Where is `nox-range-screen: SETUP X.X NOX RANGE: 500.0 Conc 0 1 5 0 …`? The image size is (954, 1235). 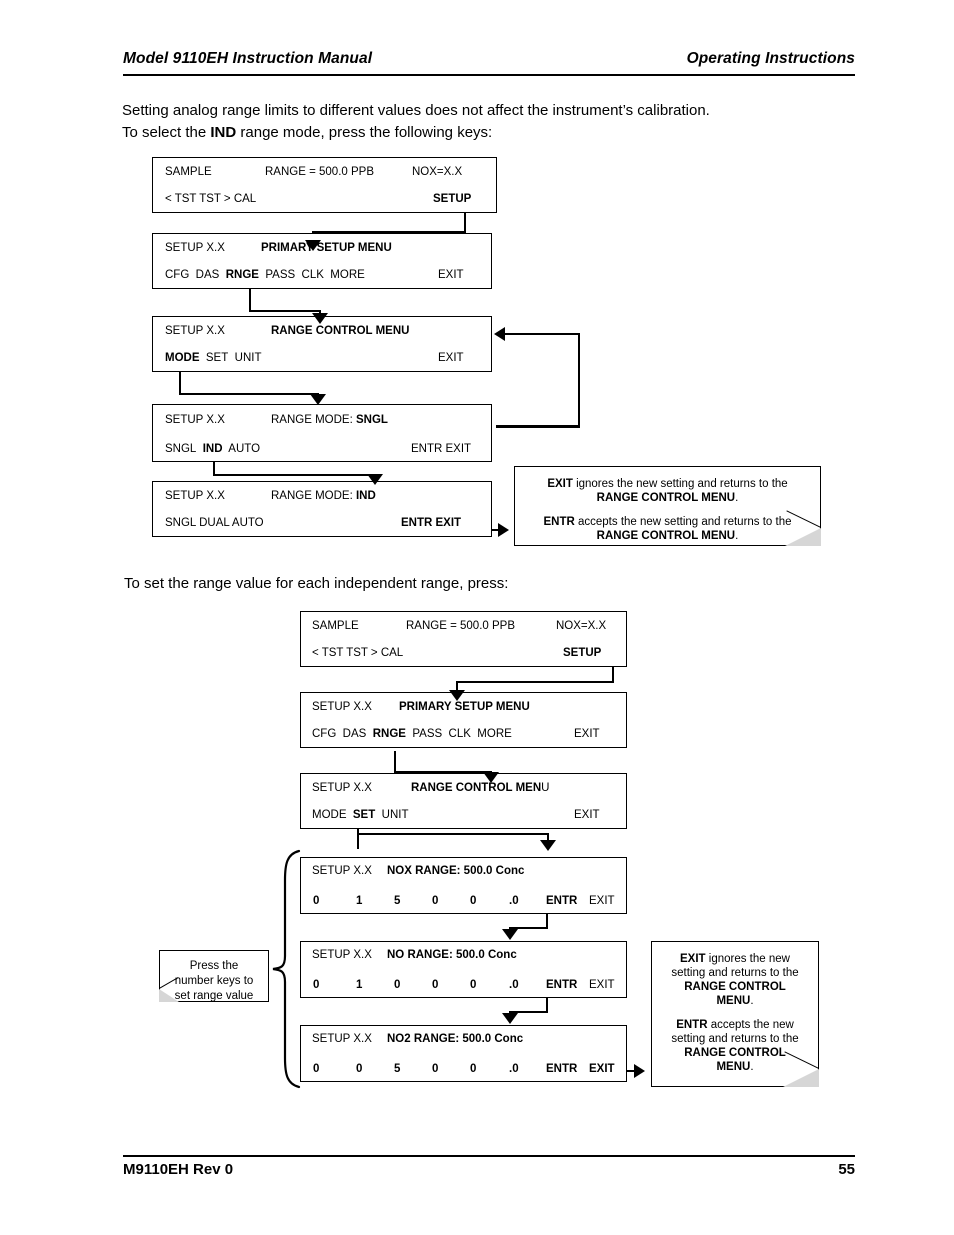
nox-range-screen: SETUP X.X NOX RANGE: 500.0 Conc 0 1 5 0 … is located at coordinates (463, 885).